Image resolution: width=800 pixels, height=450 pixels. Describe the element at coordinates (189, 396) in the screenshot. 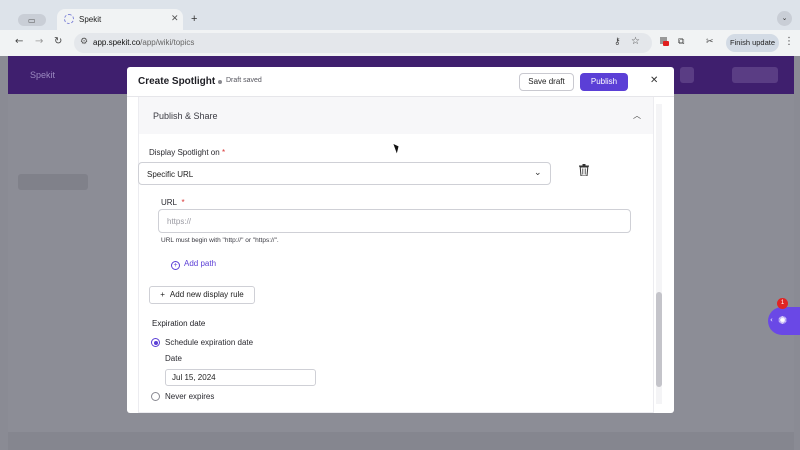

I see `never-expires-label: Never expires` at that location.